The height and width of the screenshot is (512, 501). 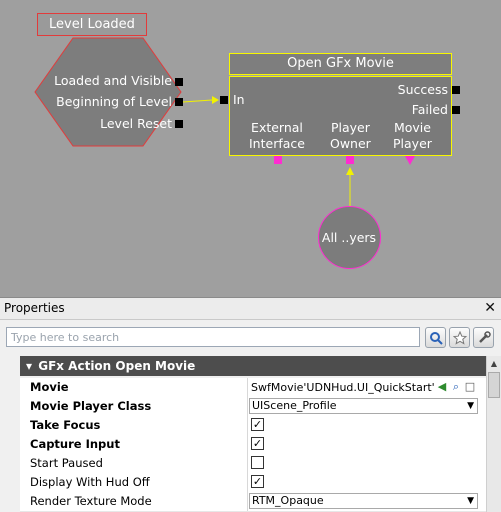 What do you see at coordinates (288, 500) in the screenshot?
I see `select-value: RTM_Opaque` at bounding box center [288, 500].